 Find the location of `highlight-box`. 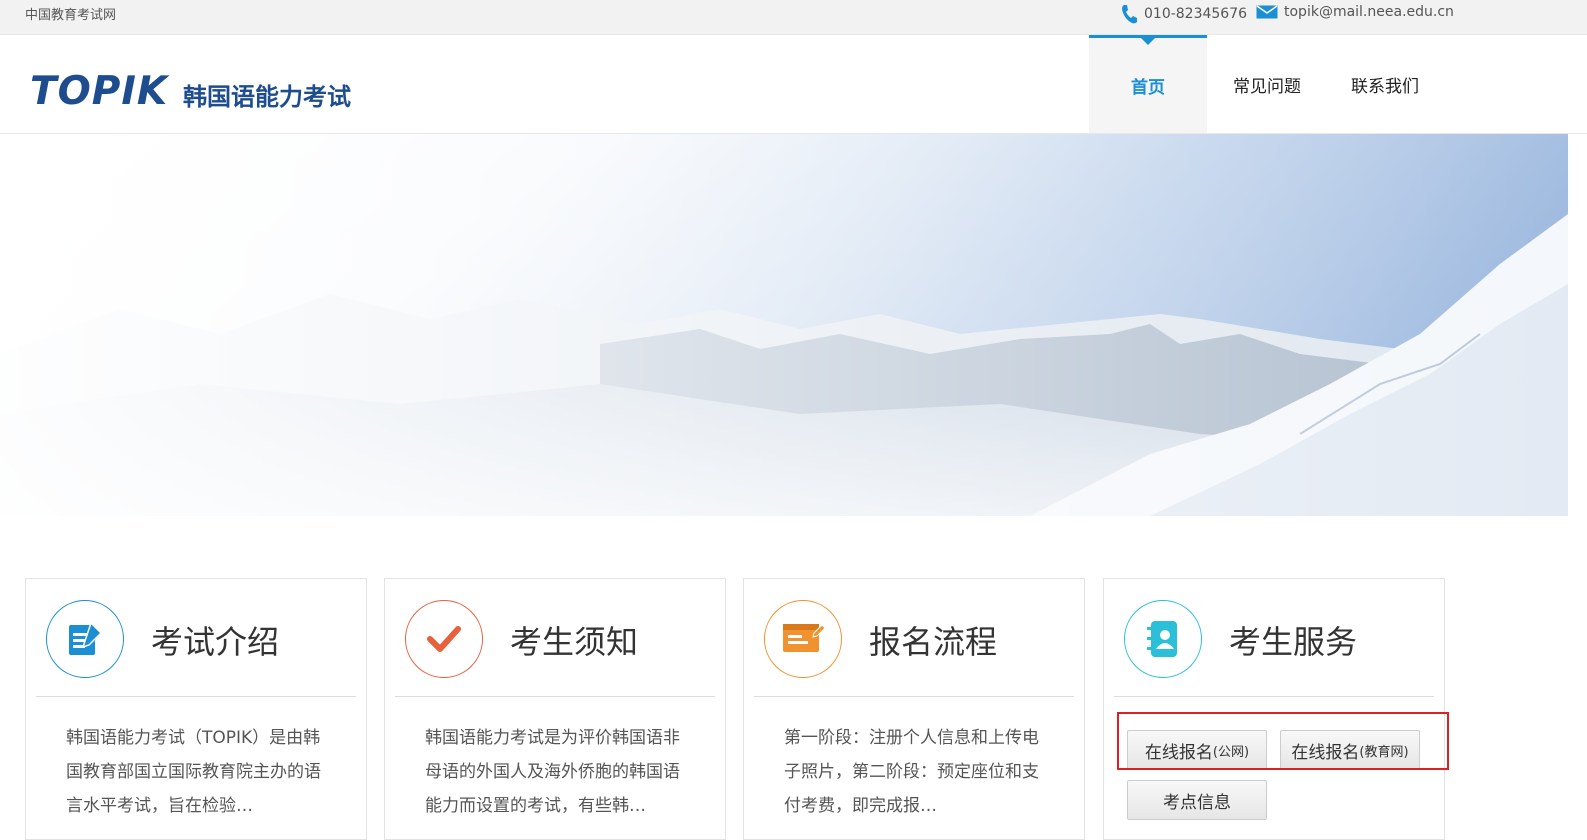

highlight-box is located at coordinates (1283, 741).